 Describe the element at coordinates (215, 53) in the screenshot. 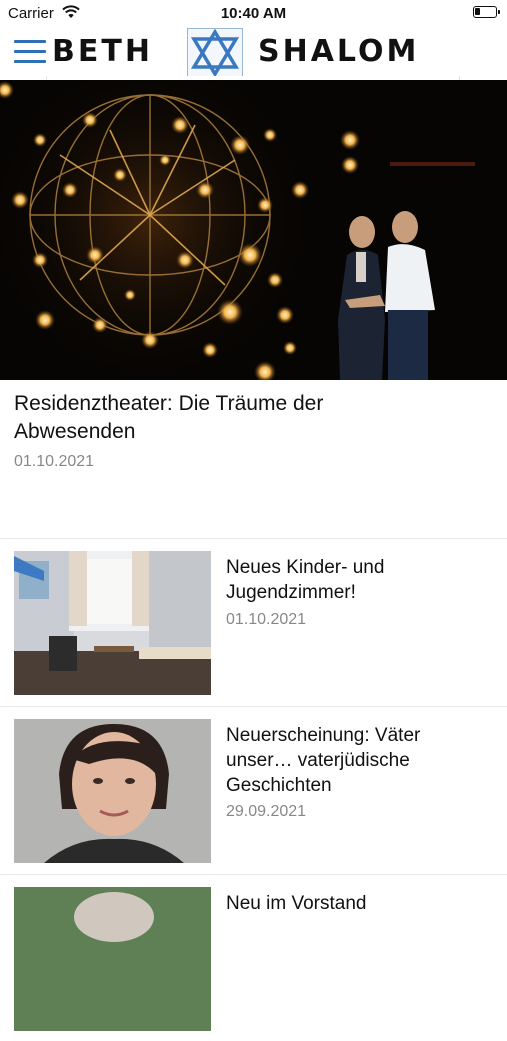

I see `star-of-david-icon` at that location.